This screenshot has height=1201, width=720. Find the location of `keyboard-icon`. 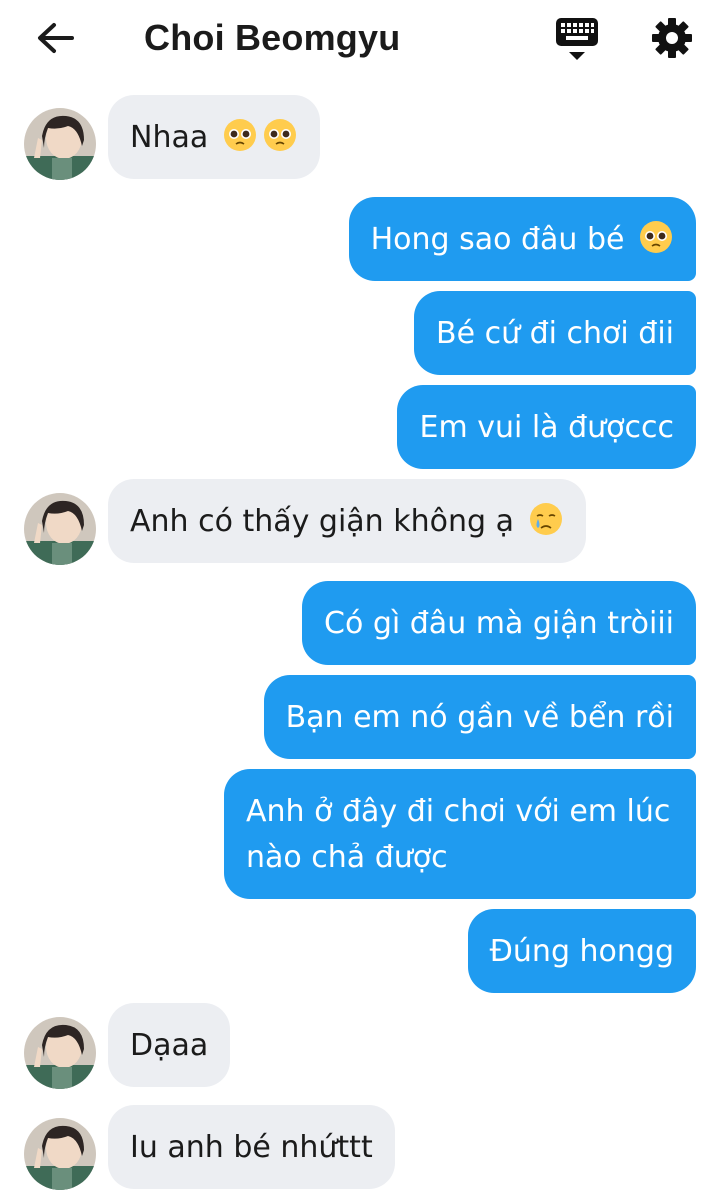

keyboard-icon is located at coordinates (577, 39).